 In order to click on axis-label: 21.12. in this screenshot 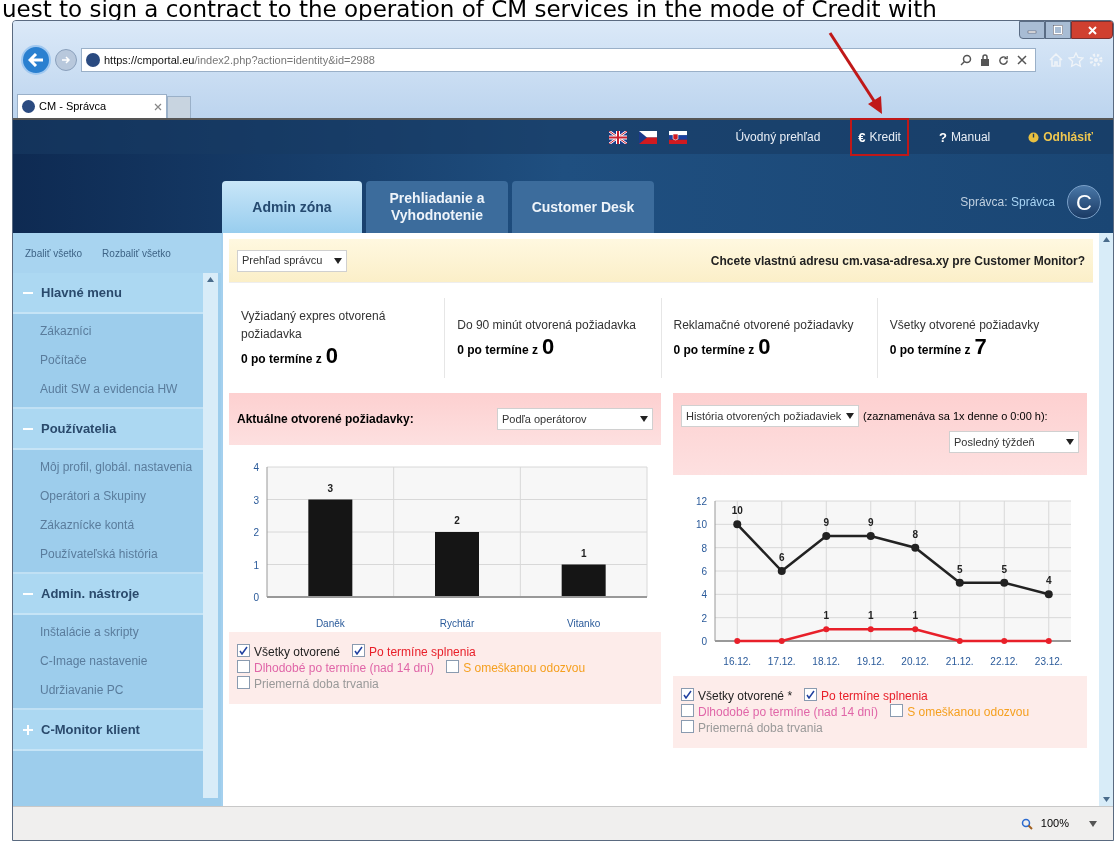, I will do `click(959, 661)`.